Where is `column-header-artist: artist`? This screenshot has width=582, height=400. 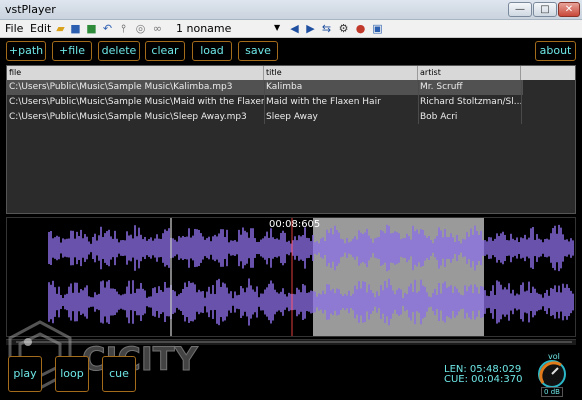 column-header-artist: artist is located at coordinates (469, 73).